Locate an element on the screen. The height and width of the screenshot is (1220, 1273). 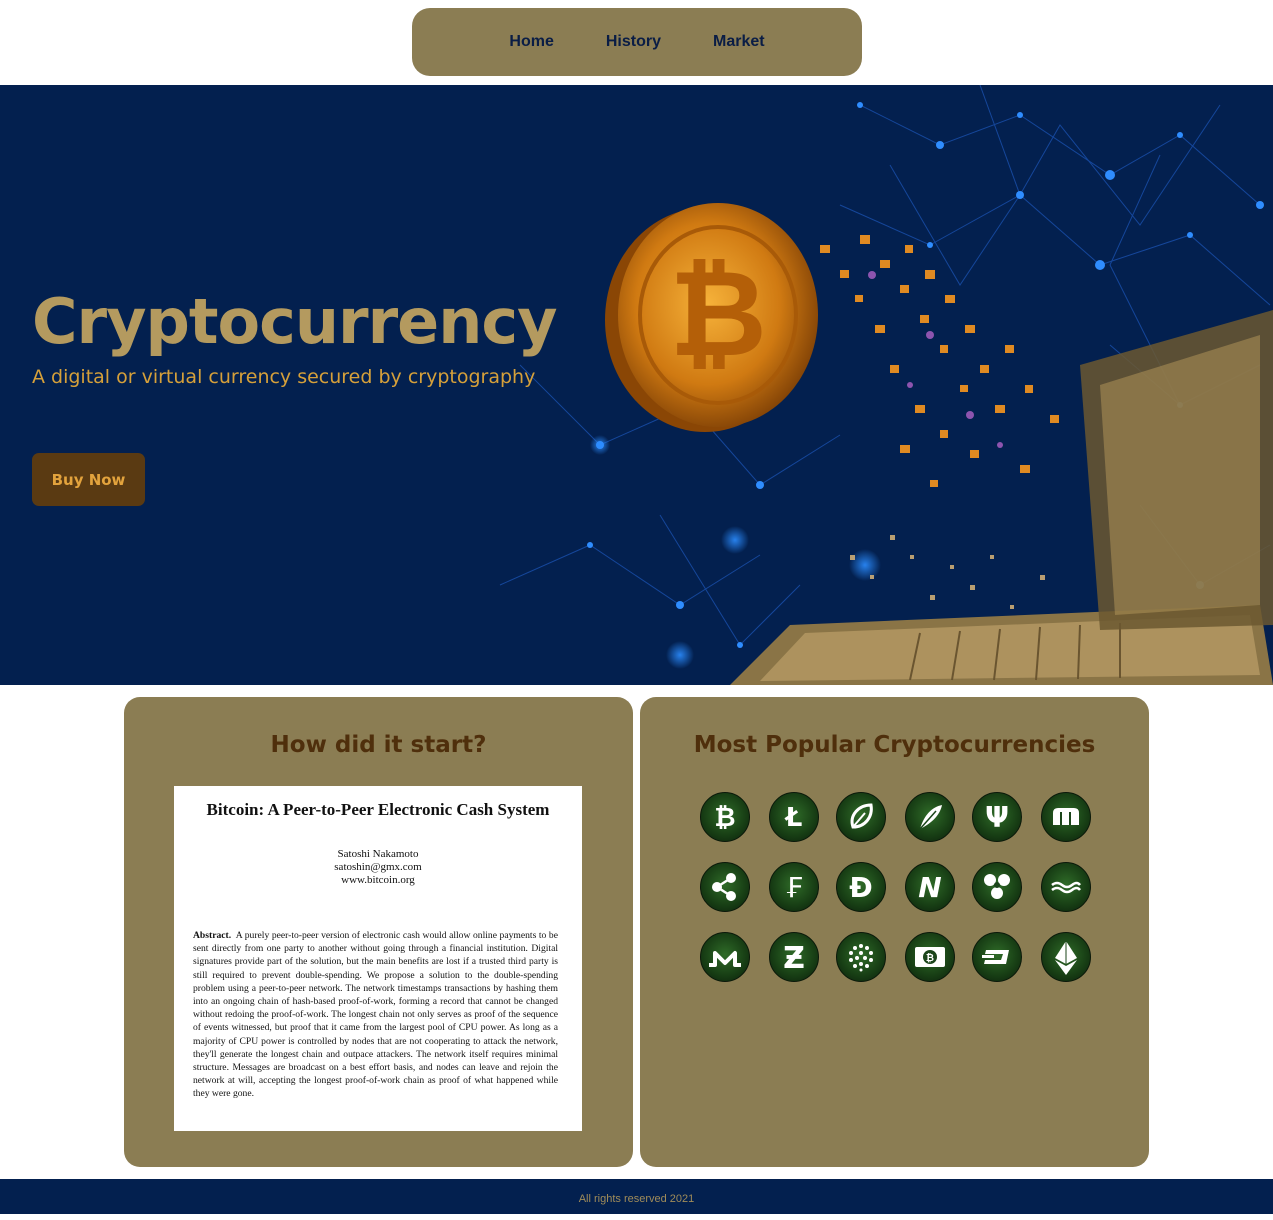
peercoin-icon is located at coordinates (861, 817).